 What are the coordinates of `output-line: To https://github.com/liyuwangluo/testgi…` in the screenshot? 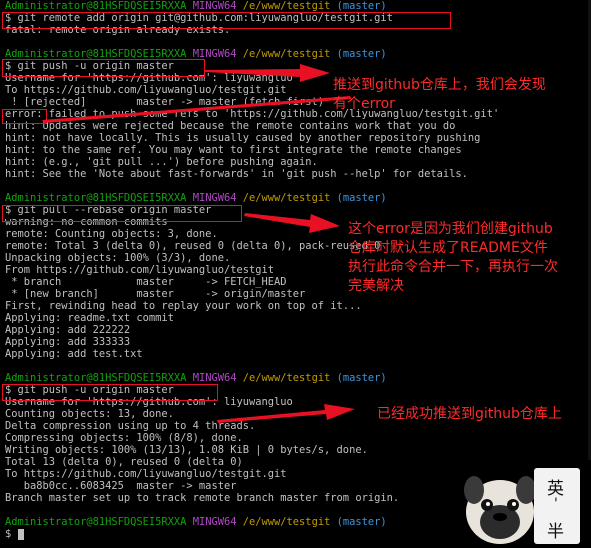 It's located at (146, 474).